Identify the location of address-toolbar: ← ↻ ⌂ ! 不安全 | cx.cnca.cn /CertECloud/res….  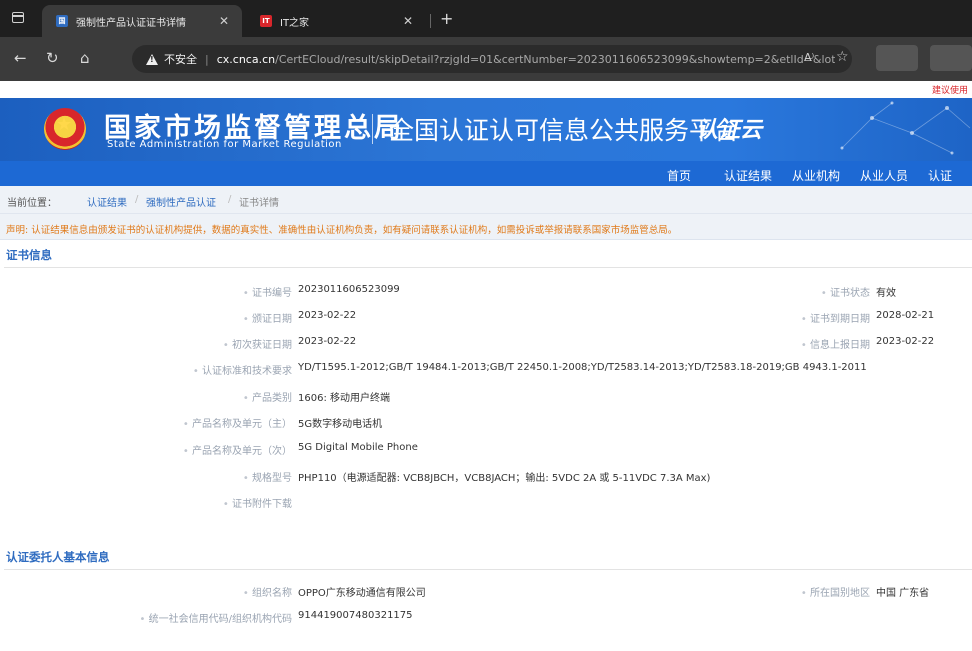
(486, 59).